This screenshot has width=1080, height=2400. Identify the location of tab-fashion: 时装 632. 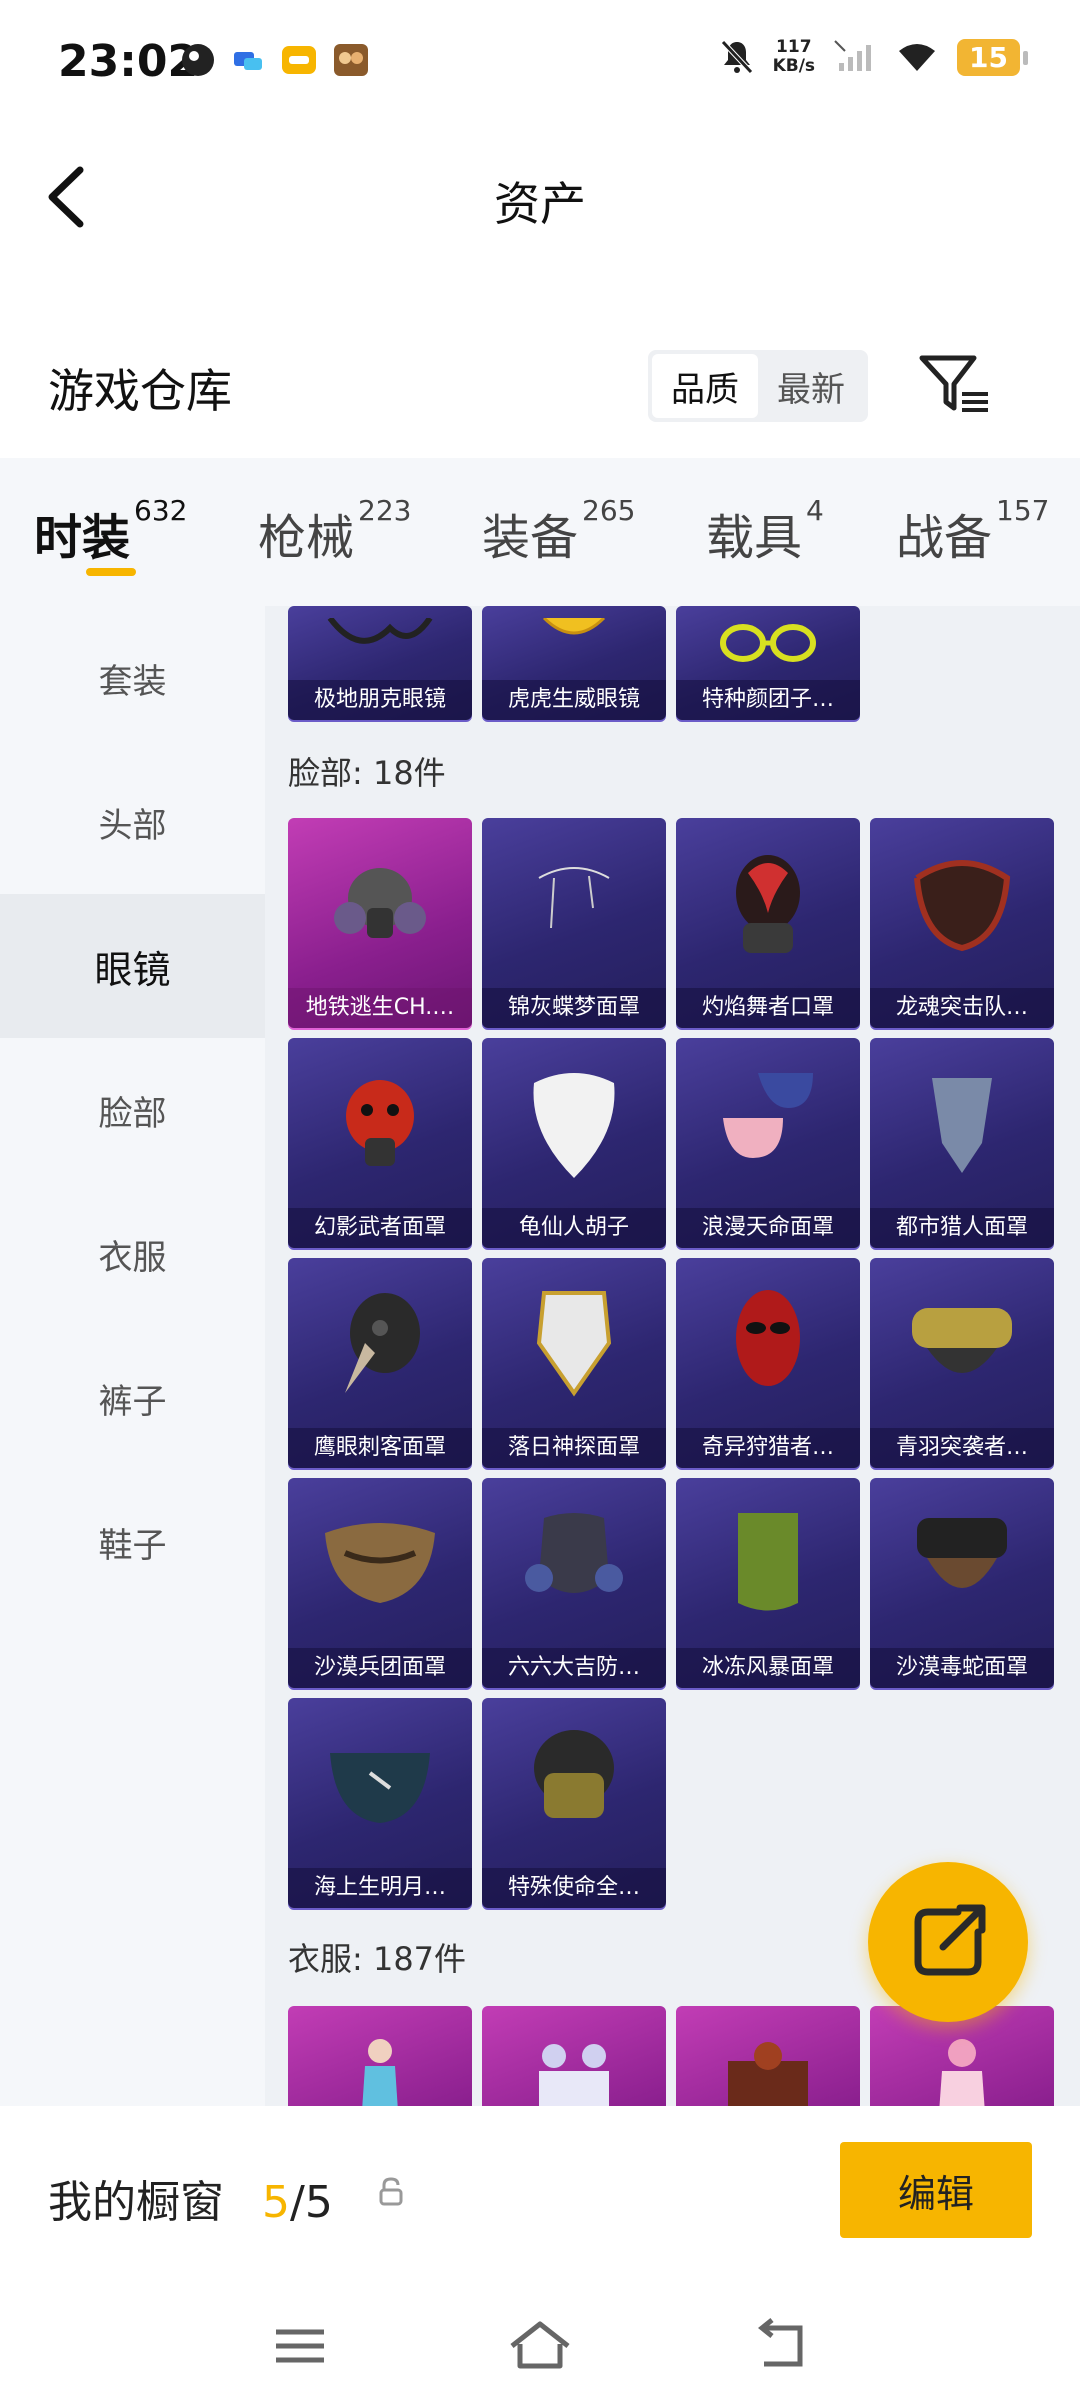
(110, 531).